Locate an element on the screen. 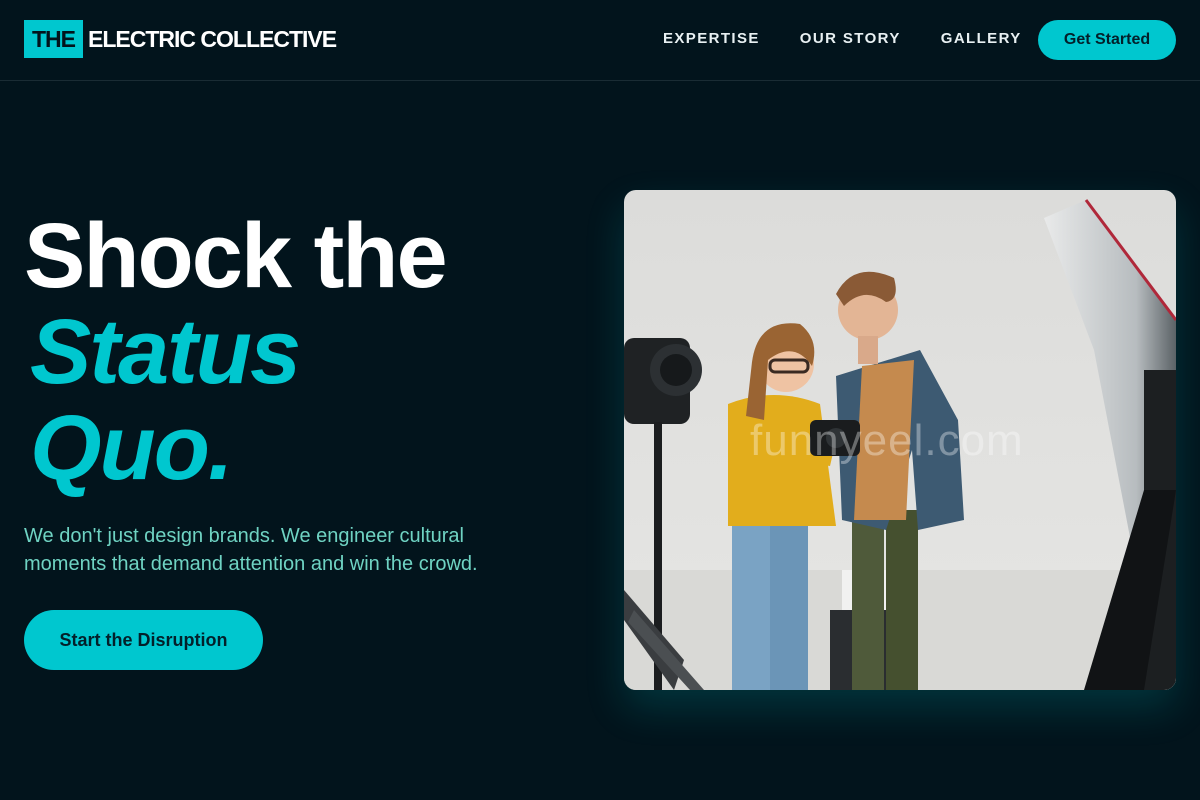 This screenshot has width=1200, height=800. brand-logo: THE ELECTRIC COLLECTIVE is located at coordinates (180, 39).